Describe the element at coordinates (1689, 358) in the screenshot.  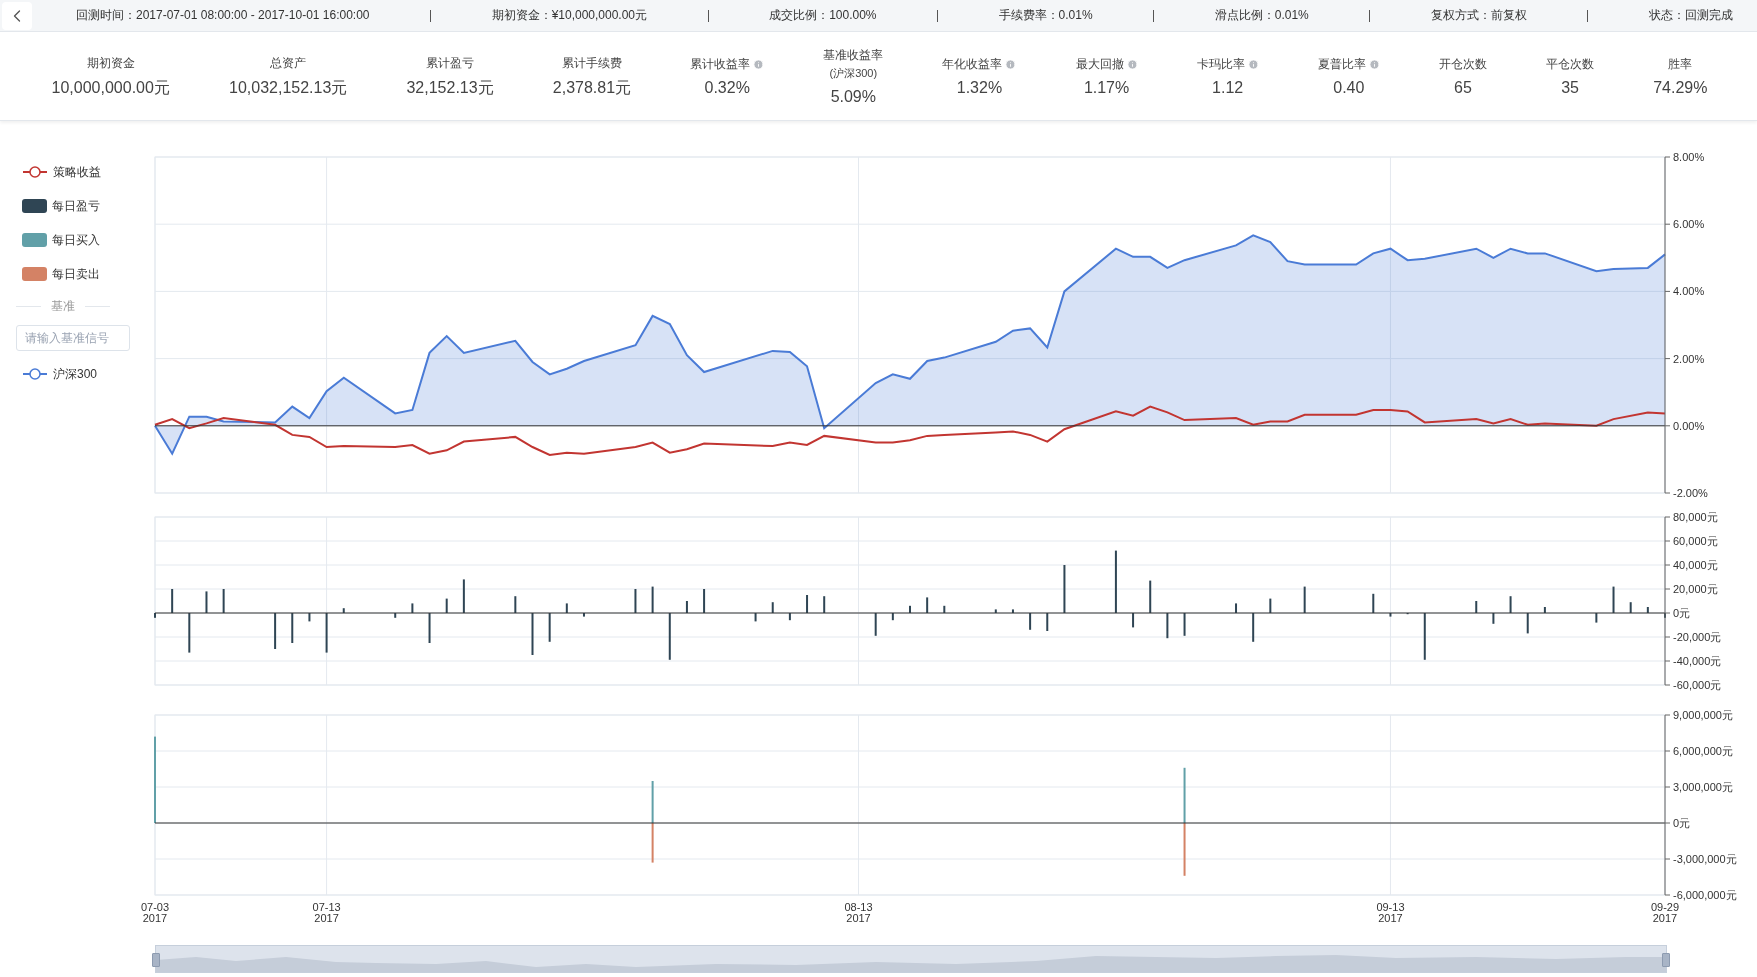
I see `axis-label: 2.00%` at that location.